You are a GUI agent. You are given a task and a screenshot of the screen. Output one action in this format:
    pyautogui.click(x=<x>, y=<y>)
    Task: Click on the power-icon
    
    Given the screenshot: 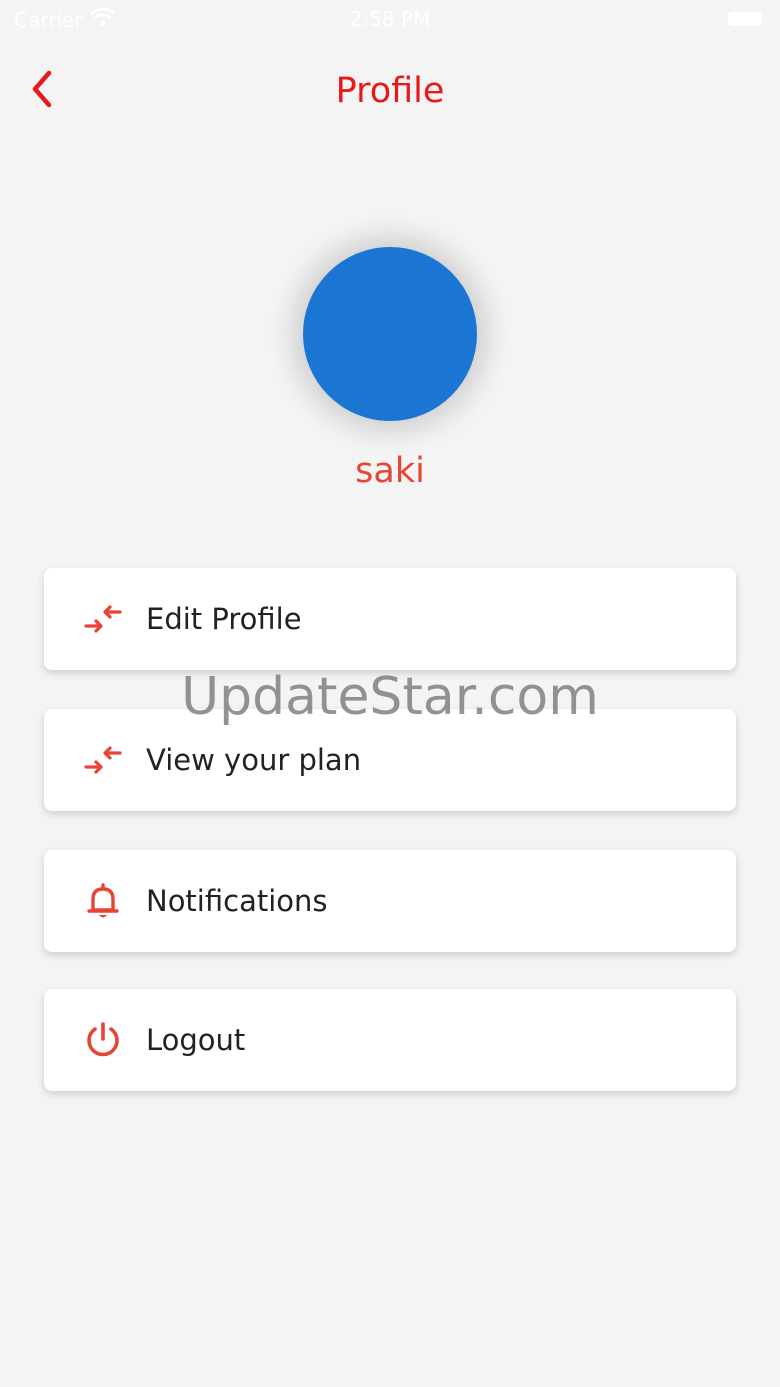 What is the action you would take?
    pyautogui.click(x=103, y=1040)
    